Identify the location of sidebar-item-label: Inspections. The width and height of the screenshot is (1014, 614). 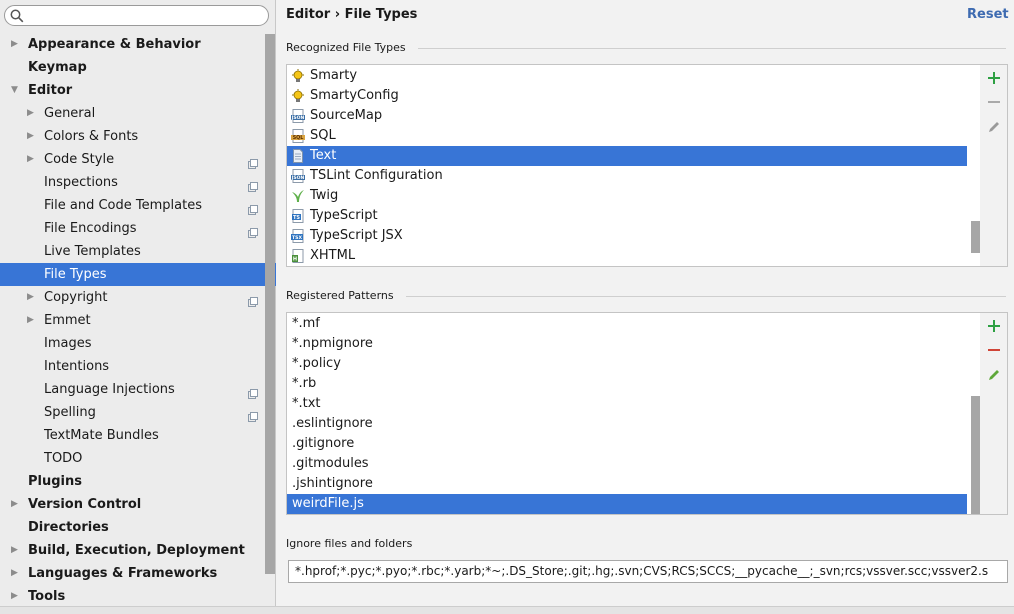
(81, 182).